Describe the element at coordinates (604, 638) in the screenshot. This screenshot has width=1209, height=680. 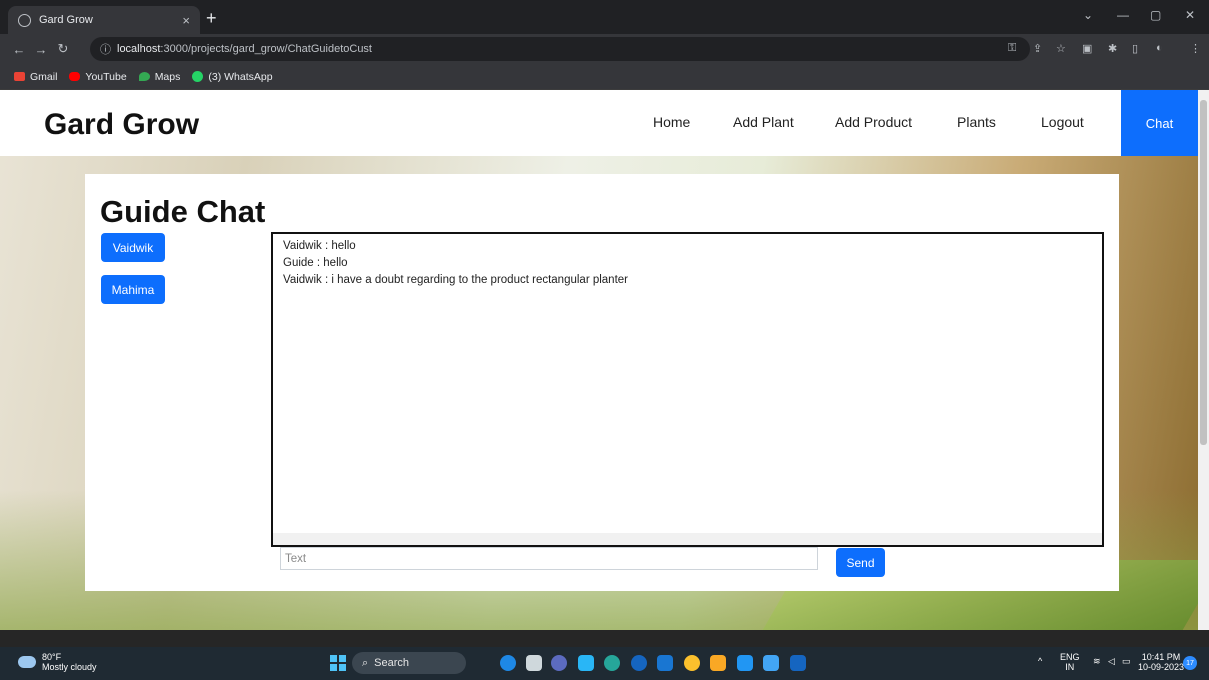
I see `taskbar-top-strip` at that location.